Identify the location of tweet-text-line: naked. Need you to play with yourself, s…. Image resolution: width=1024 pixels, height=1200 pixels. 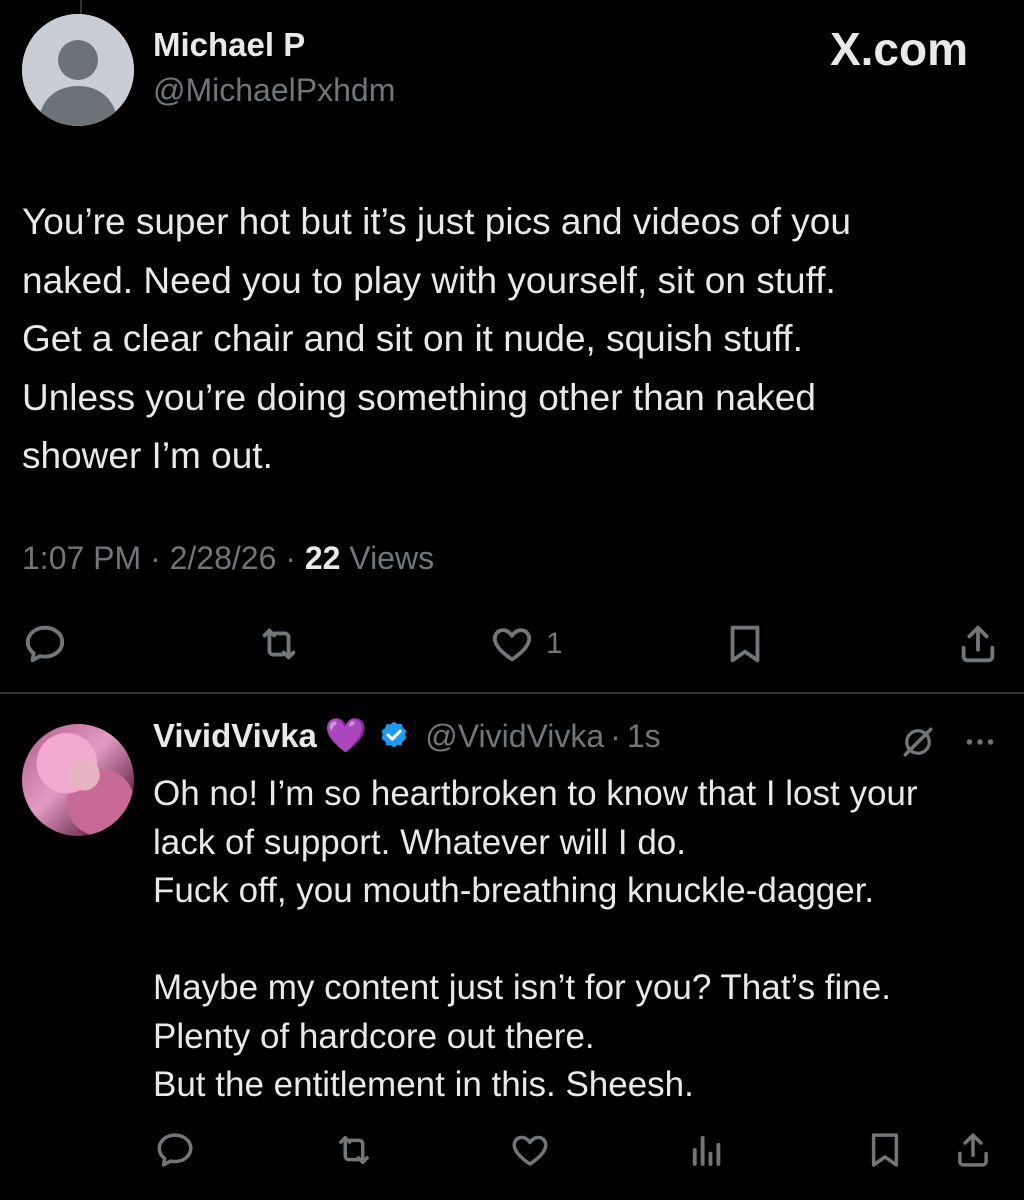
(429, 280).